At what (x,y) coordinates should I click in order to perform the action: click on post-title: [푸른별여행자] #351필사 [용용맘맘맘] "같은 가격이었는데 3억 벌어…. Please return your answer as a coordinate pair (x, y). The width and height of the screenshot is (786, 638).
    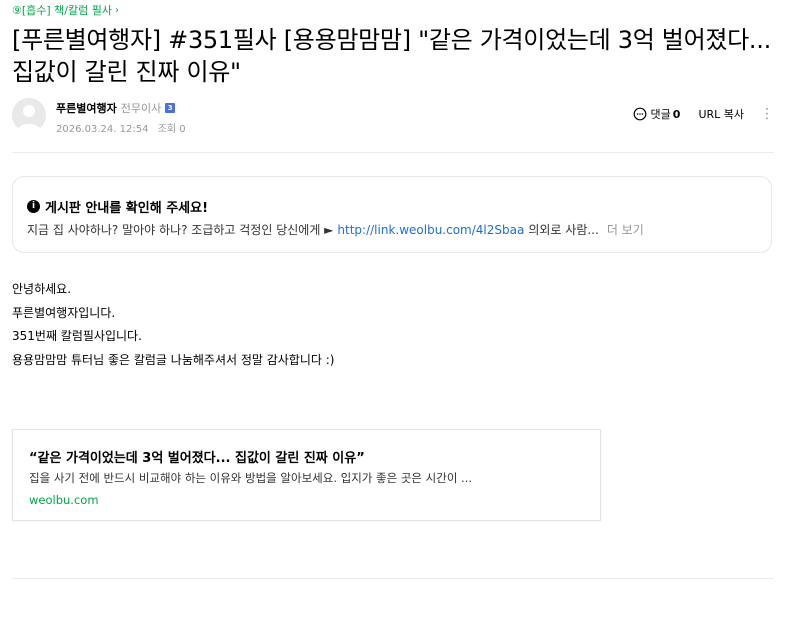
    Looking at the image, I should click on (391, 56).